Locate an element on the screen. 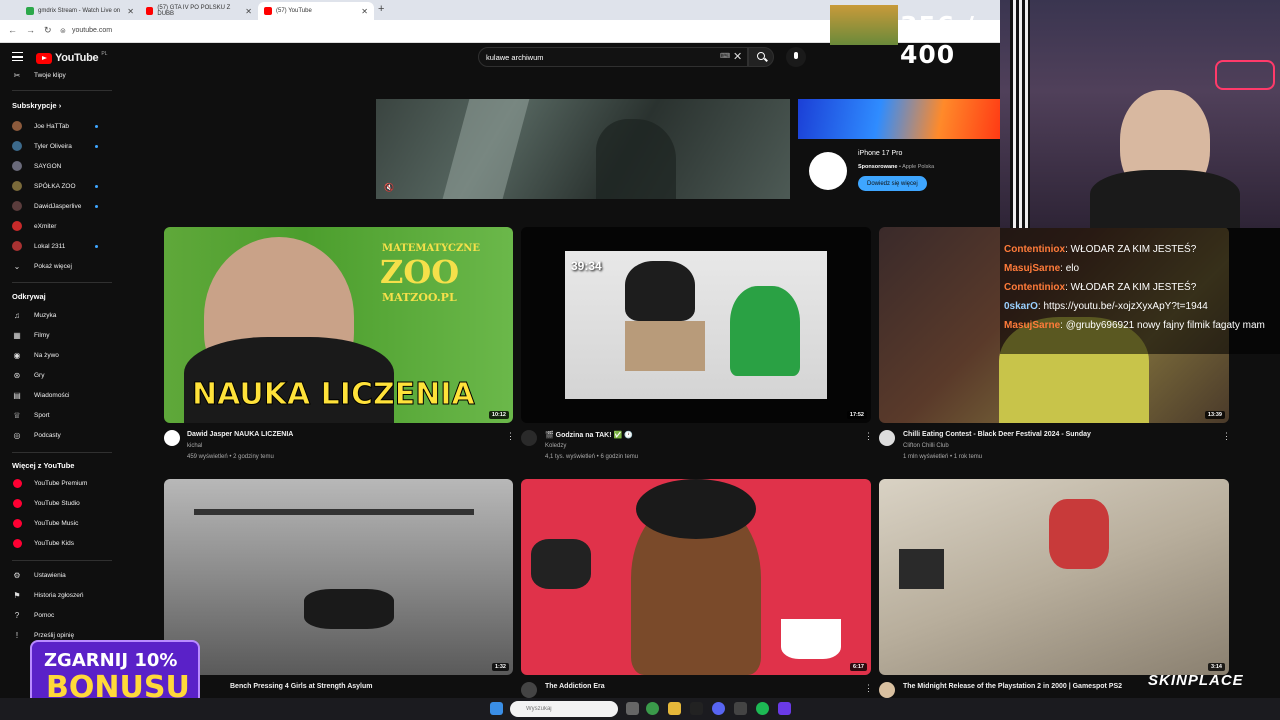  browser-tab-gmdrix: gmdrix Stream - Watch Live on ✕ is located at coordinates (80, 11).